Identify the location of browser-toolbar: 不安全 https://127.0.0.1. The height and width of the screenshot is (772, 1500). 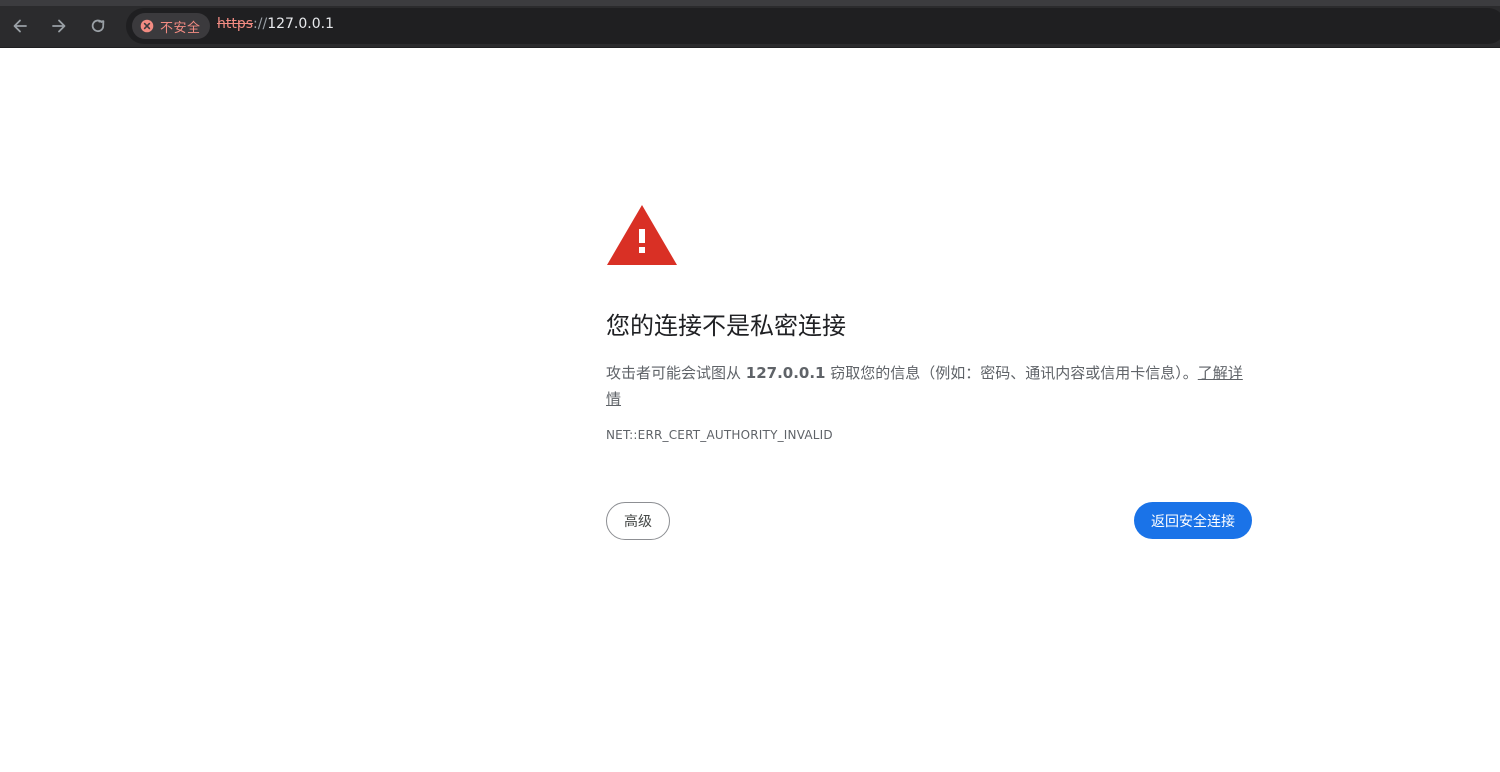
(750, 24).